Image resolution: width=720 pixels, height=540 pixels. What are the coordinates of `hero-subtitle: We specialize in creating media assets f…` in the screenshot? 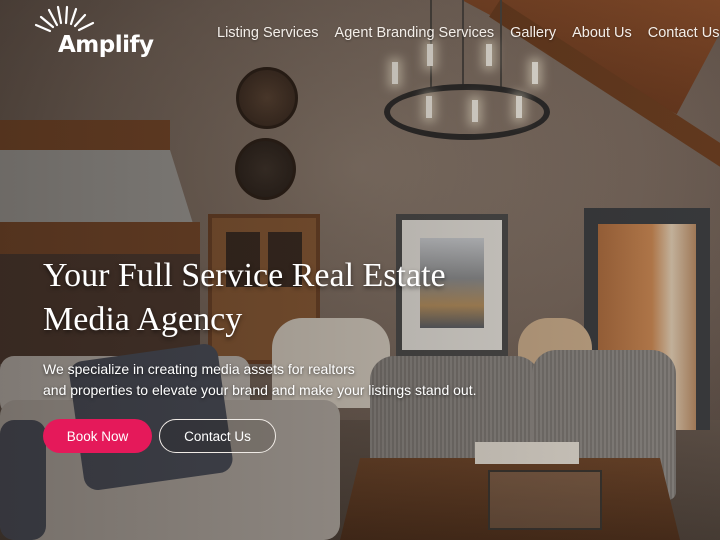 It's located at (278, 380).